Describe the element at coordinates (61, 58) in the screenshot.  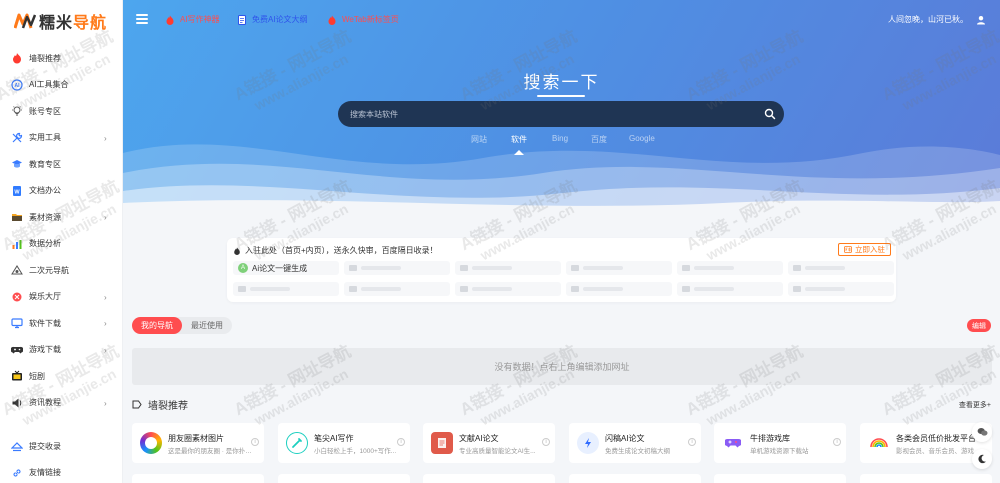
I see `sidebar-item-recommend: 墙裂推荐` at that location.